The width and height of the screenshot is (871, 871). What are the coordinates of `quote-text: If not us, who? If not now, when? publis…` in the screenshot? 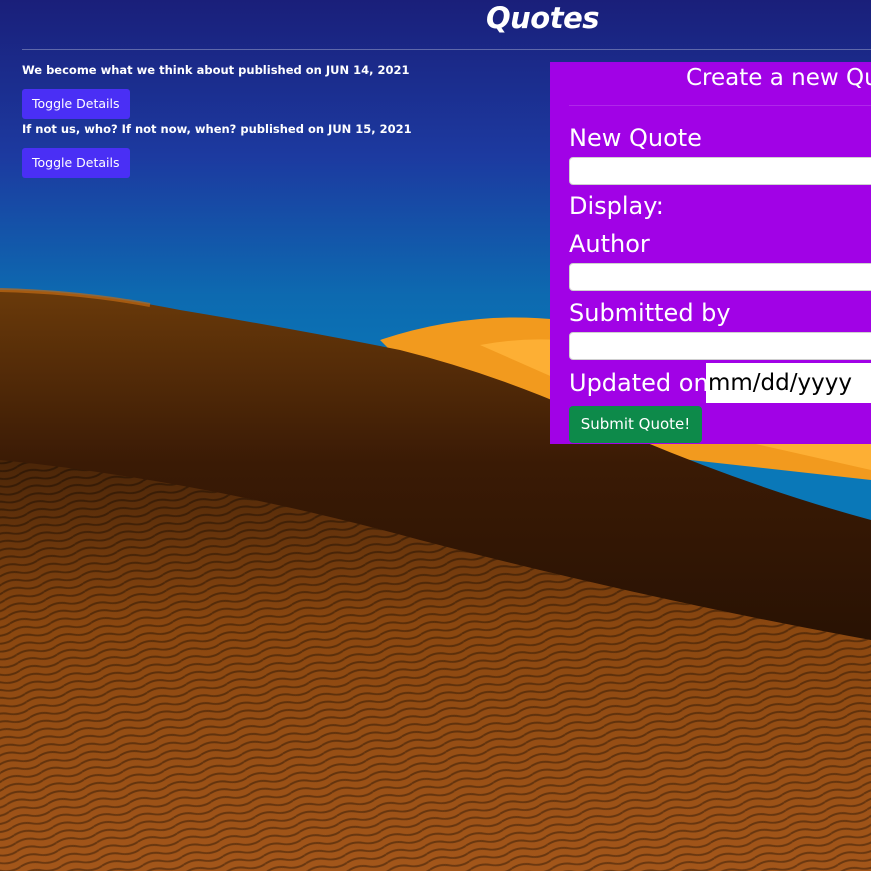 It's located at (217, 129).